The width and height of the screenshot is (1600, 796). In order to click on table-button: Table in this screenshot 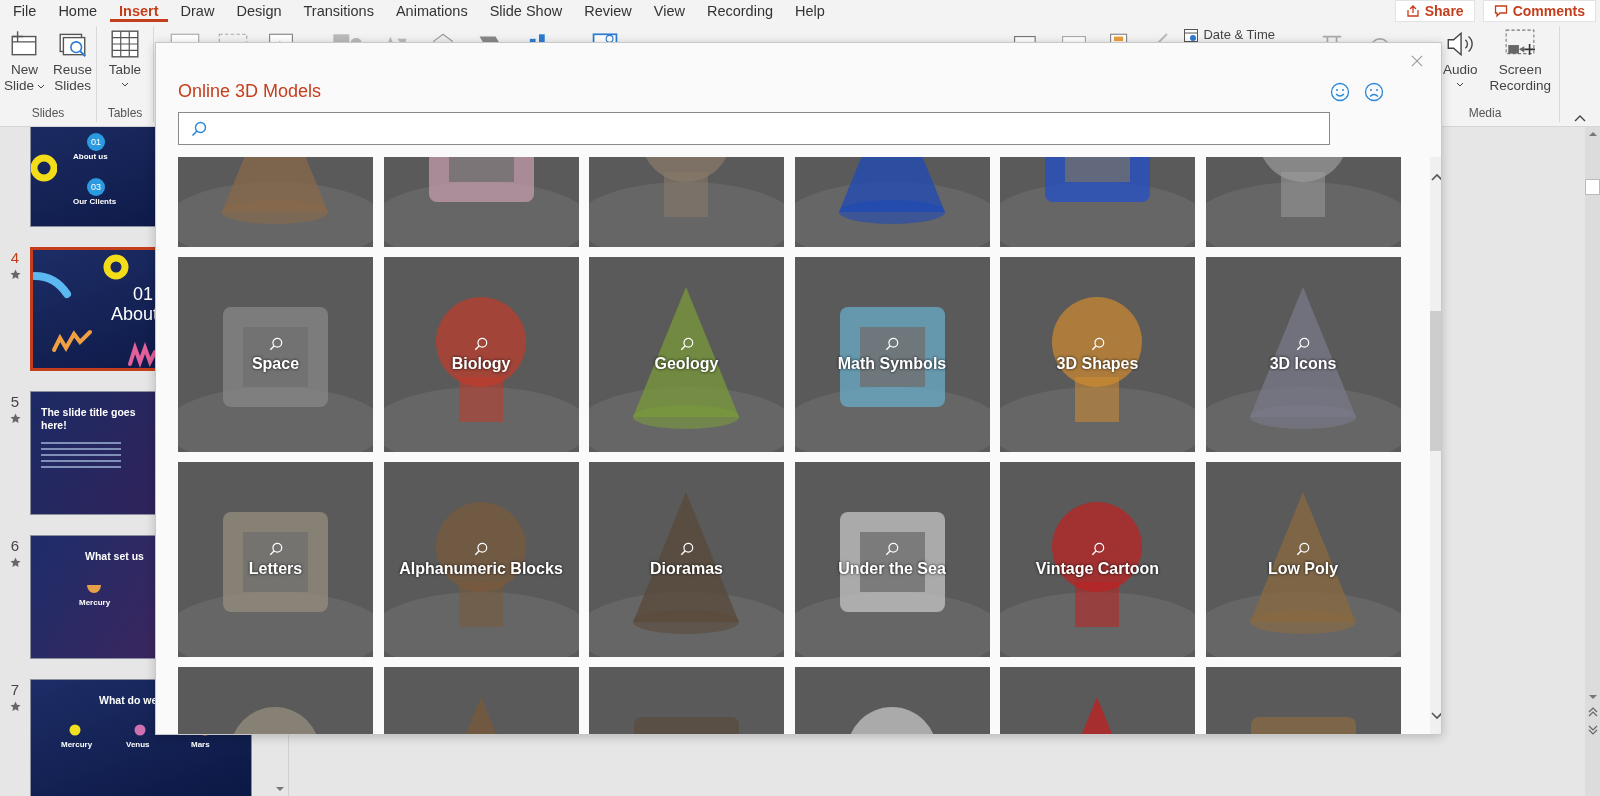, I will do `click(125, 66)`.